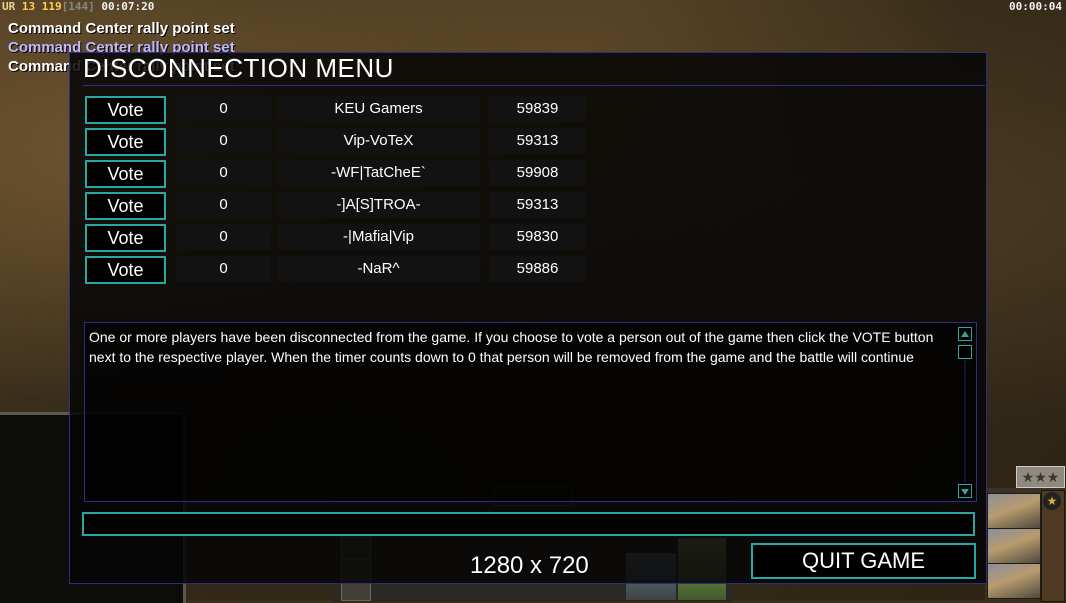 The image size is (1066, 603). Describe the element at coordinates (378, 237) in the screenshot. I see `player-name: -|Mafia|Vip` at that location.